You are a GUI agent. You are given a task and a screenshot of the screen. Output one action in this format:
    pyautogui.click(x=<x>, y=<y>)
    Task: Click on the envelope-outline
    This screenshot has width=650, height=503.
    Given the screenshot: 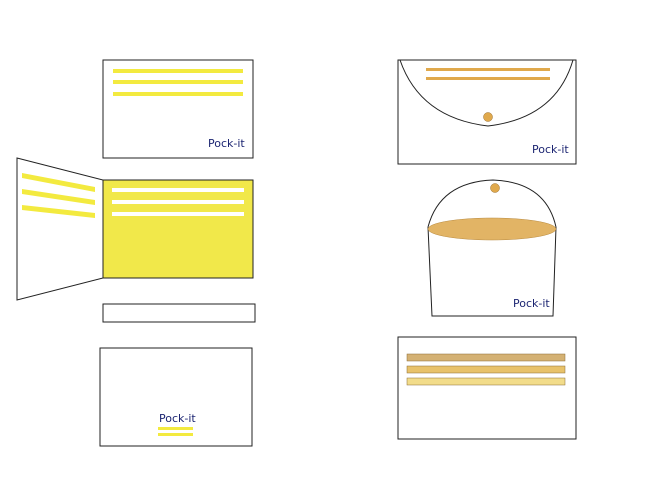 What is the action you would take?
    pyautogui.click(x=487, y=388)
    